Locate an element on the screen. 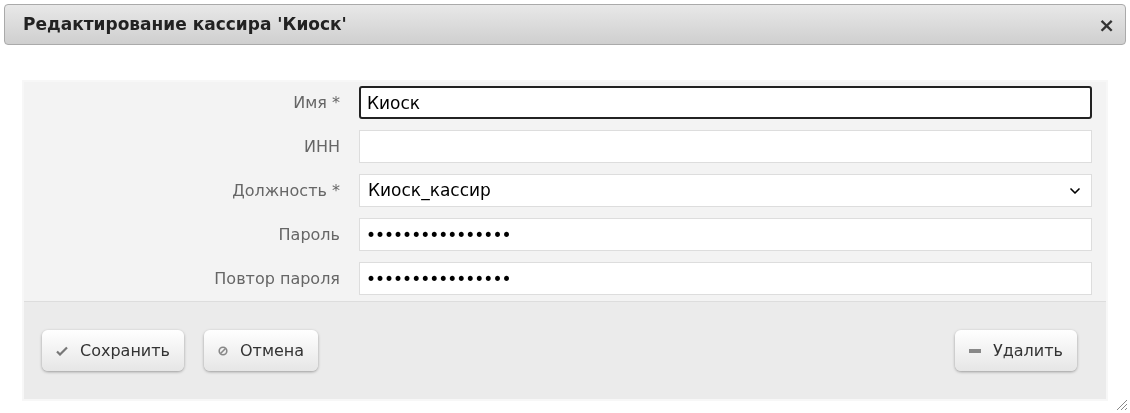 This screenshot has height=413, width=1130. field-label: Пароль is located at coordinates (308, 234).